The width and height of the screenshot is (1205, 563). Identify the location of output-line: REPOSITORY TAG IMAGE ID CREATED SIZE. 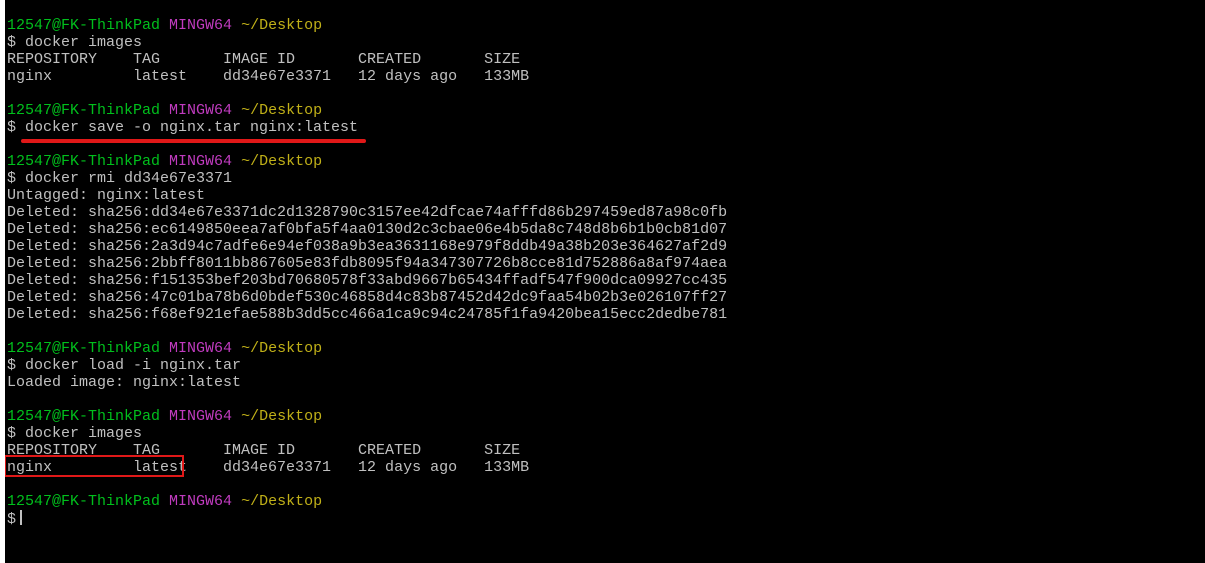
(264, 59).